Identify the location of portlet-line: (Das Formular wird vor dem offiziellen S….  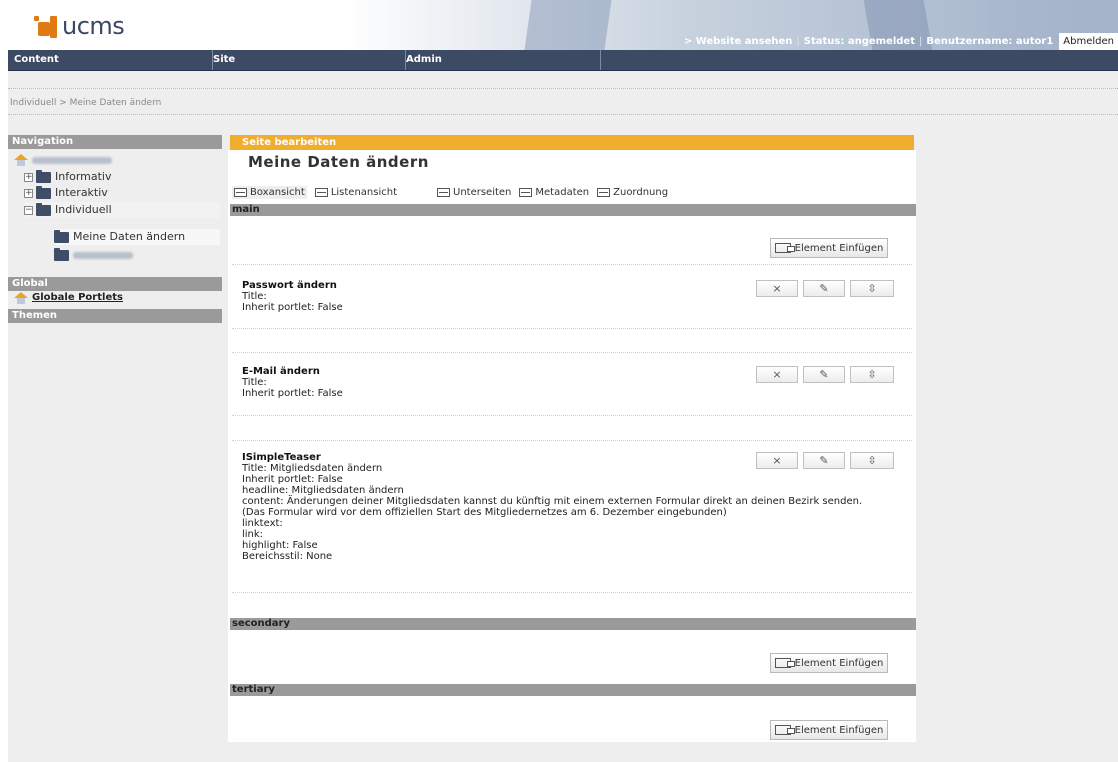
(484, 512).